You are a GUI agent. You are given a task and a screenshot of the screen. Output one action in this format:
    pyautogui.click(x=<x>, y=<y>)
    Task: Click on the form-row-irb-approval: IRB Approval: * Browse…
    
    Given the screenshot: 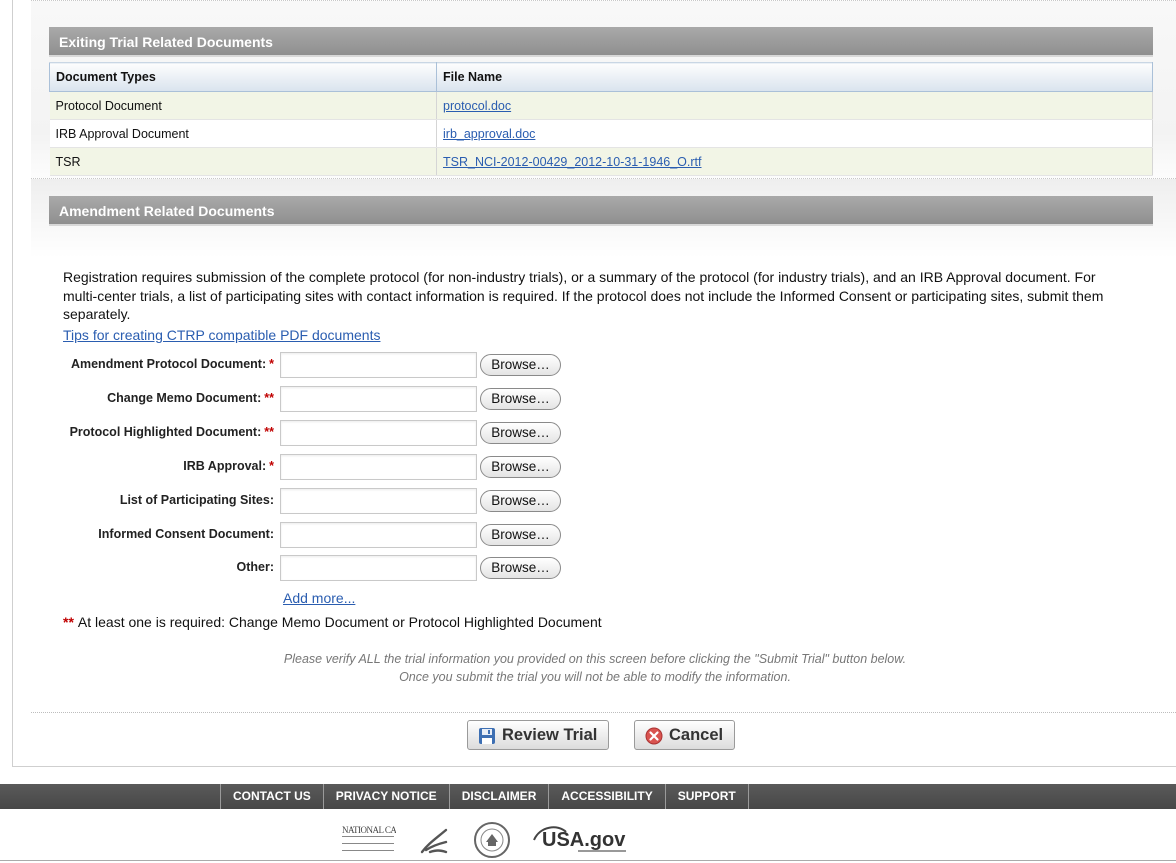 What is the action you would take?
    pyautogui.click(x=300, y=467)
    